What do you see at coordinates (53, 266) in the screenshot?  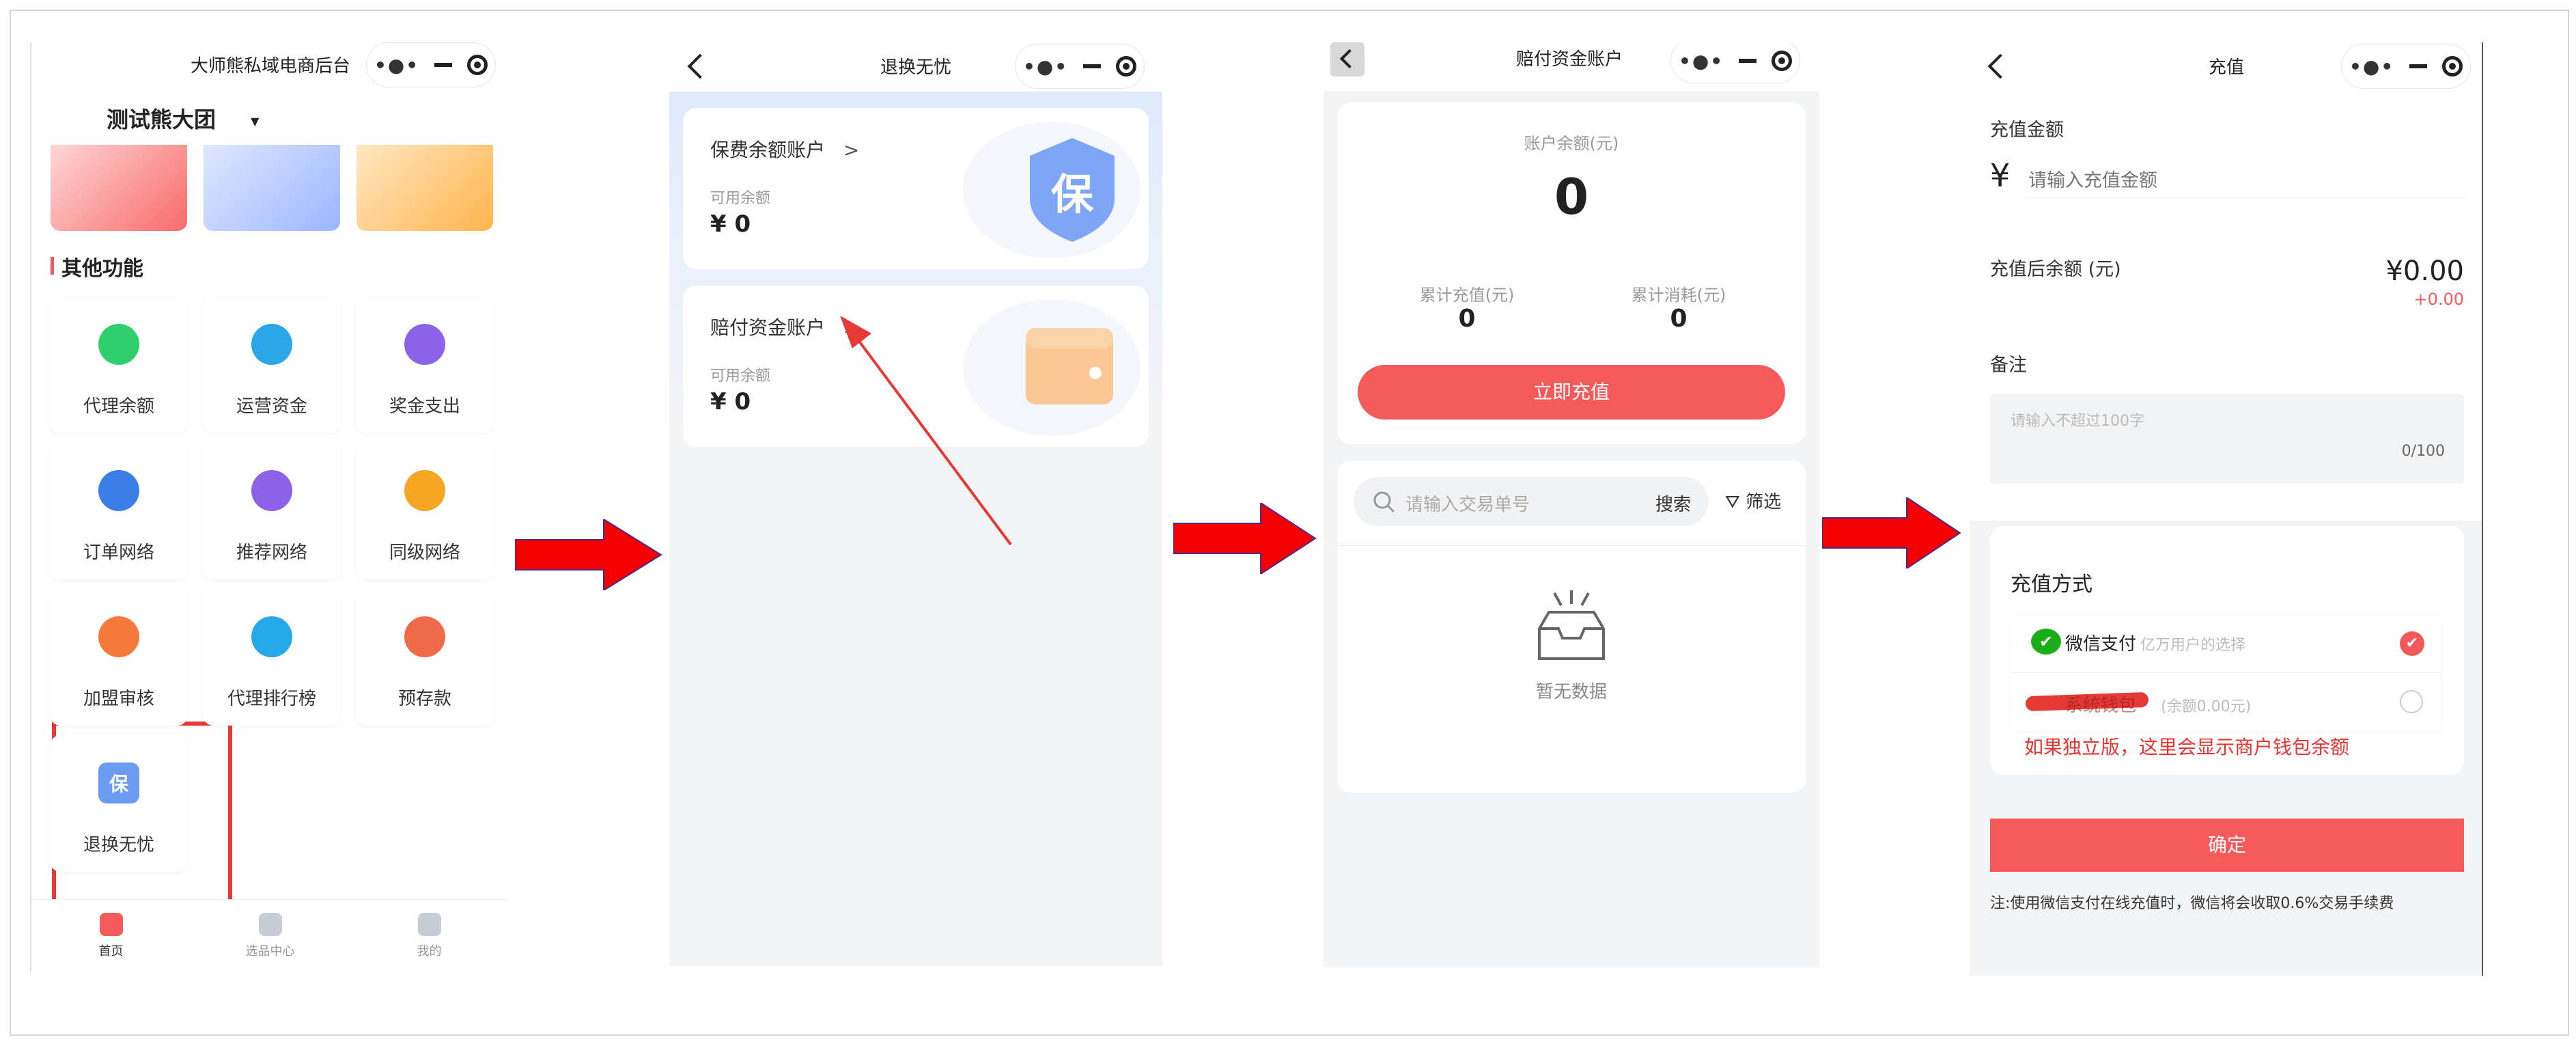 I see `section-marker` at bounding box center [53, 266].